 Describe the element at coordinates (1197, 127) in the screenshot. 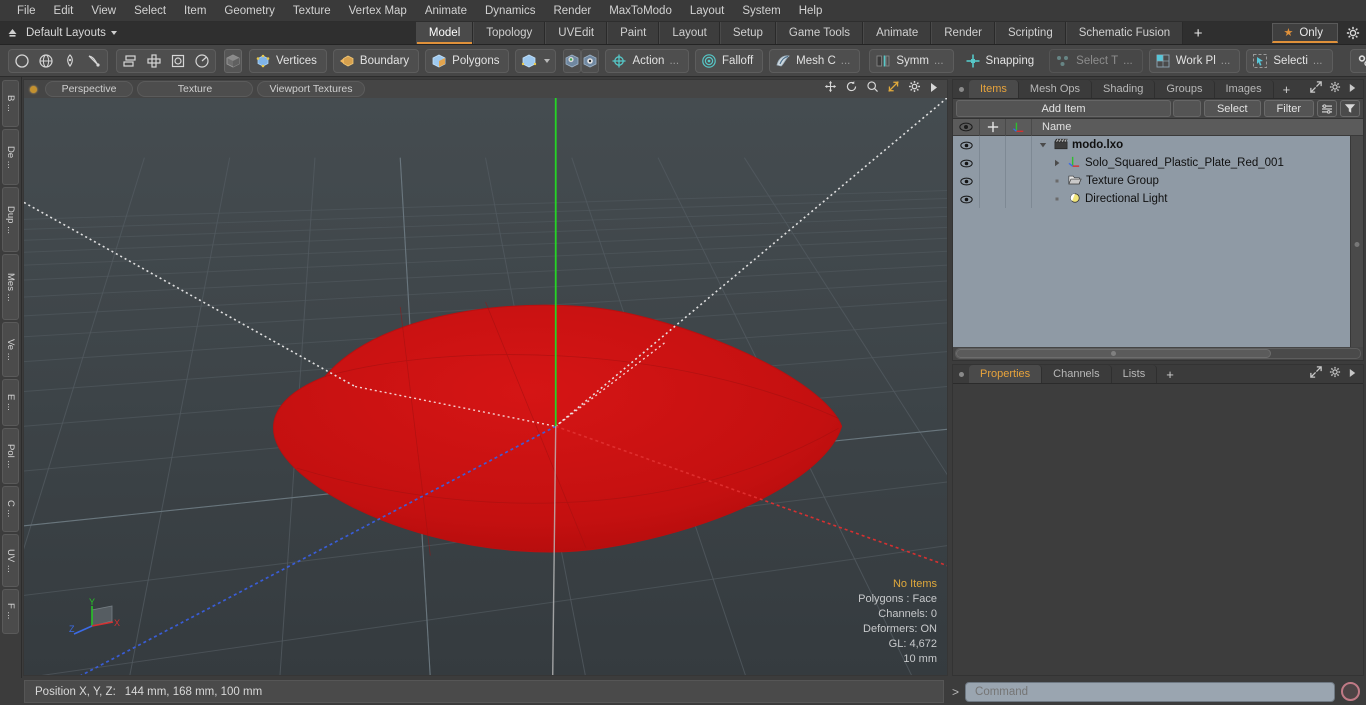

I see `column-header-name: Name` at that location.